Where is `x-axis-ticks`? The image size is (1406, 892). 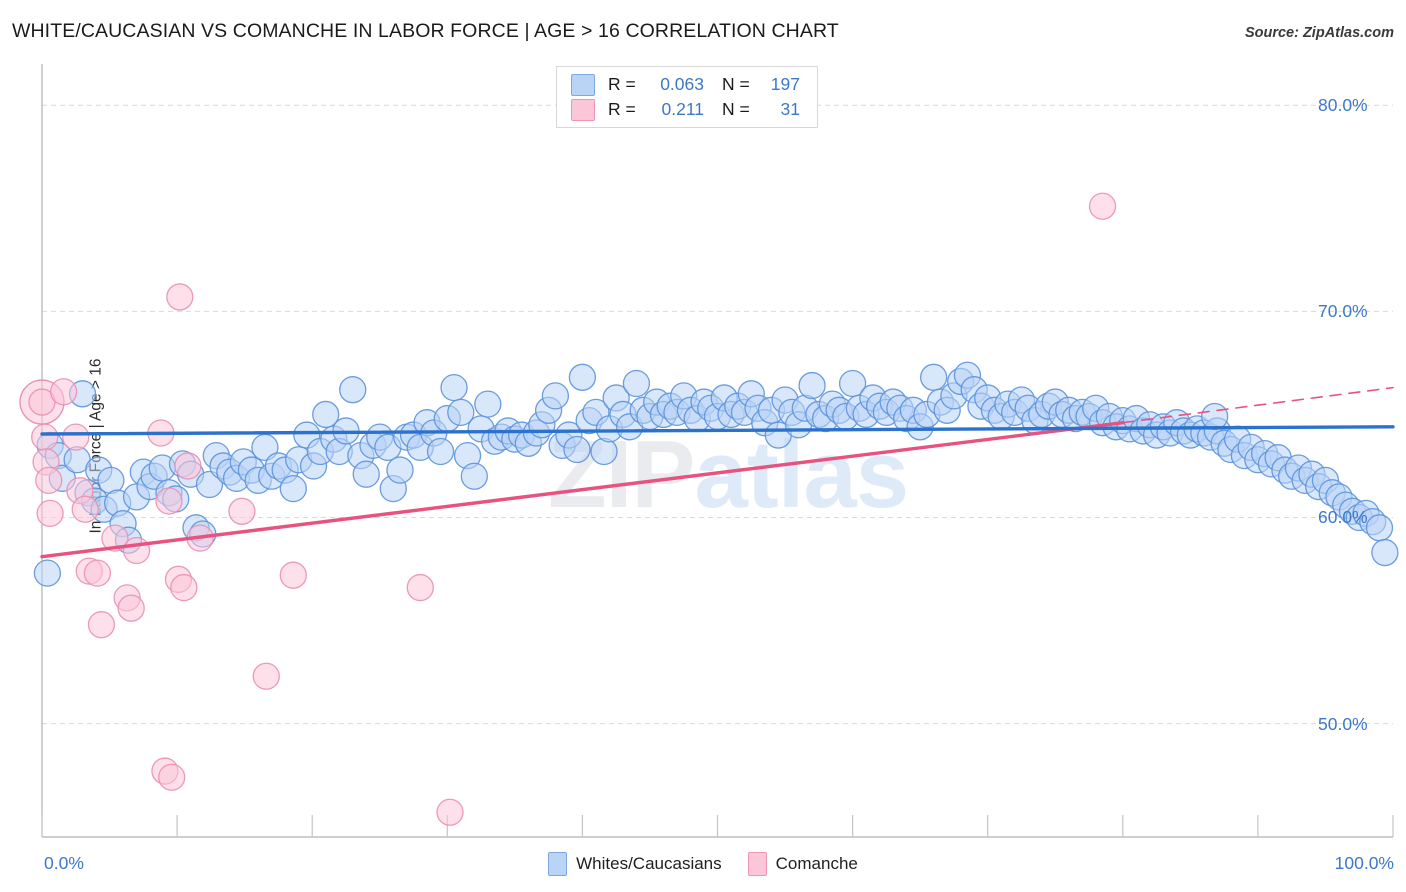
x-axis-ticks is located at coordinates (717, 826).